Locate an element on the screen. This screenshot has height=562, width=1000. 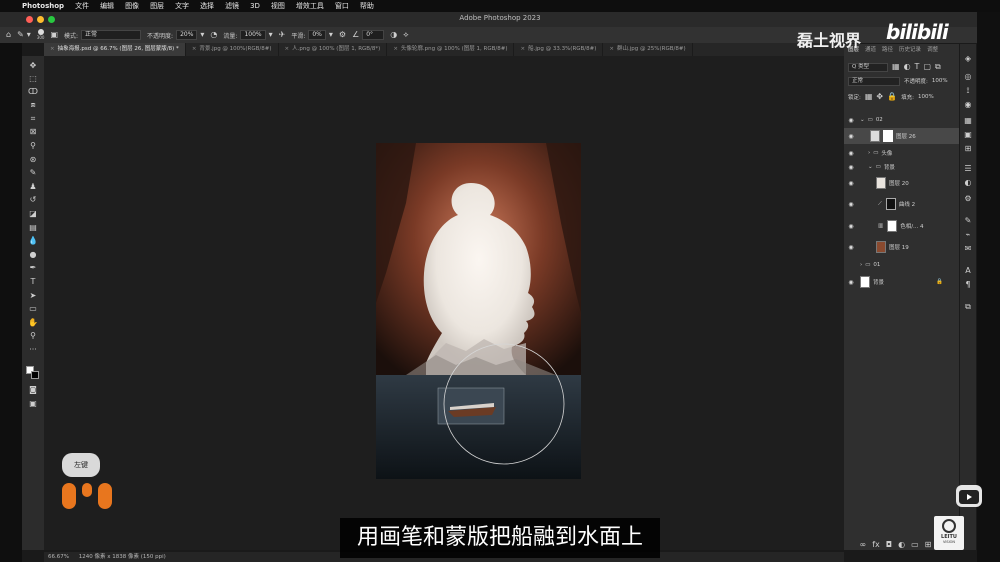
lock-all-icon: 🔒 is located at coordinates (892, 97).